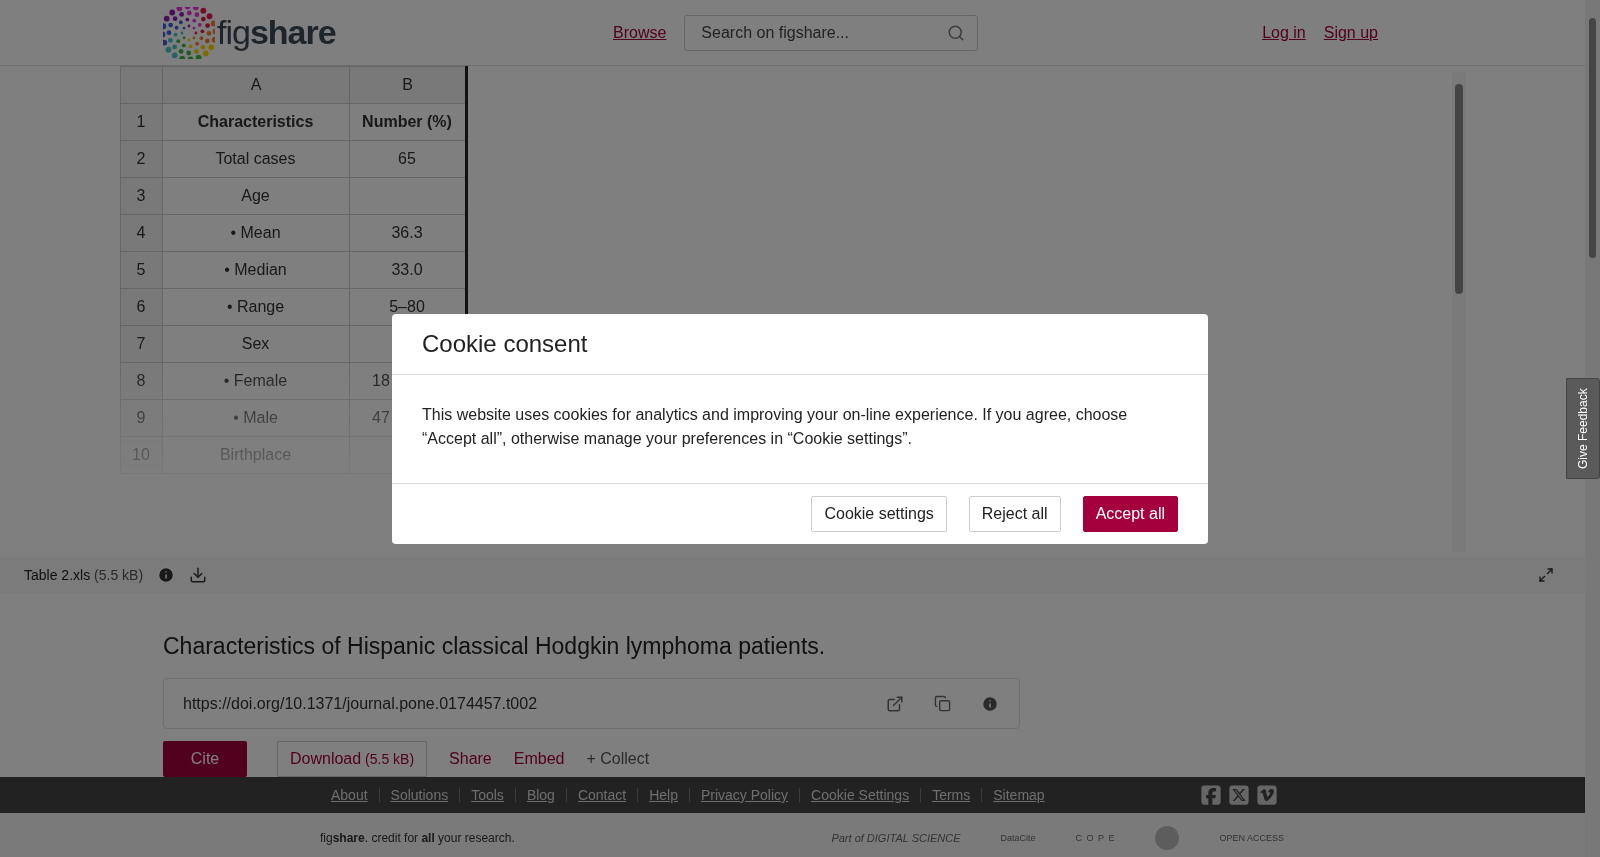 Image resolution: width=1600 pixels, height=857 pixels. Describe the element at coordinates (1130, 514) in the screenshot. I see `dialog-button: Accept all` at that location.